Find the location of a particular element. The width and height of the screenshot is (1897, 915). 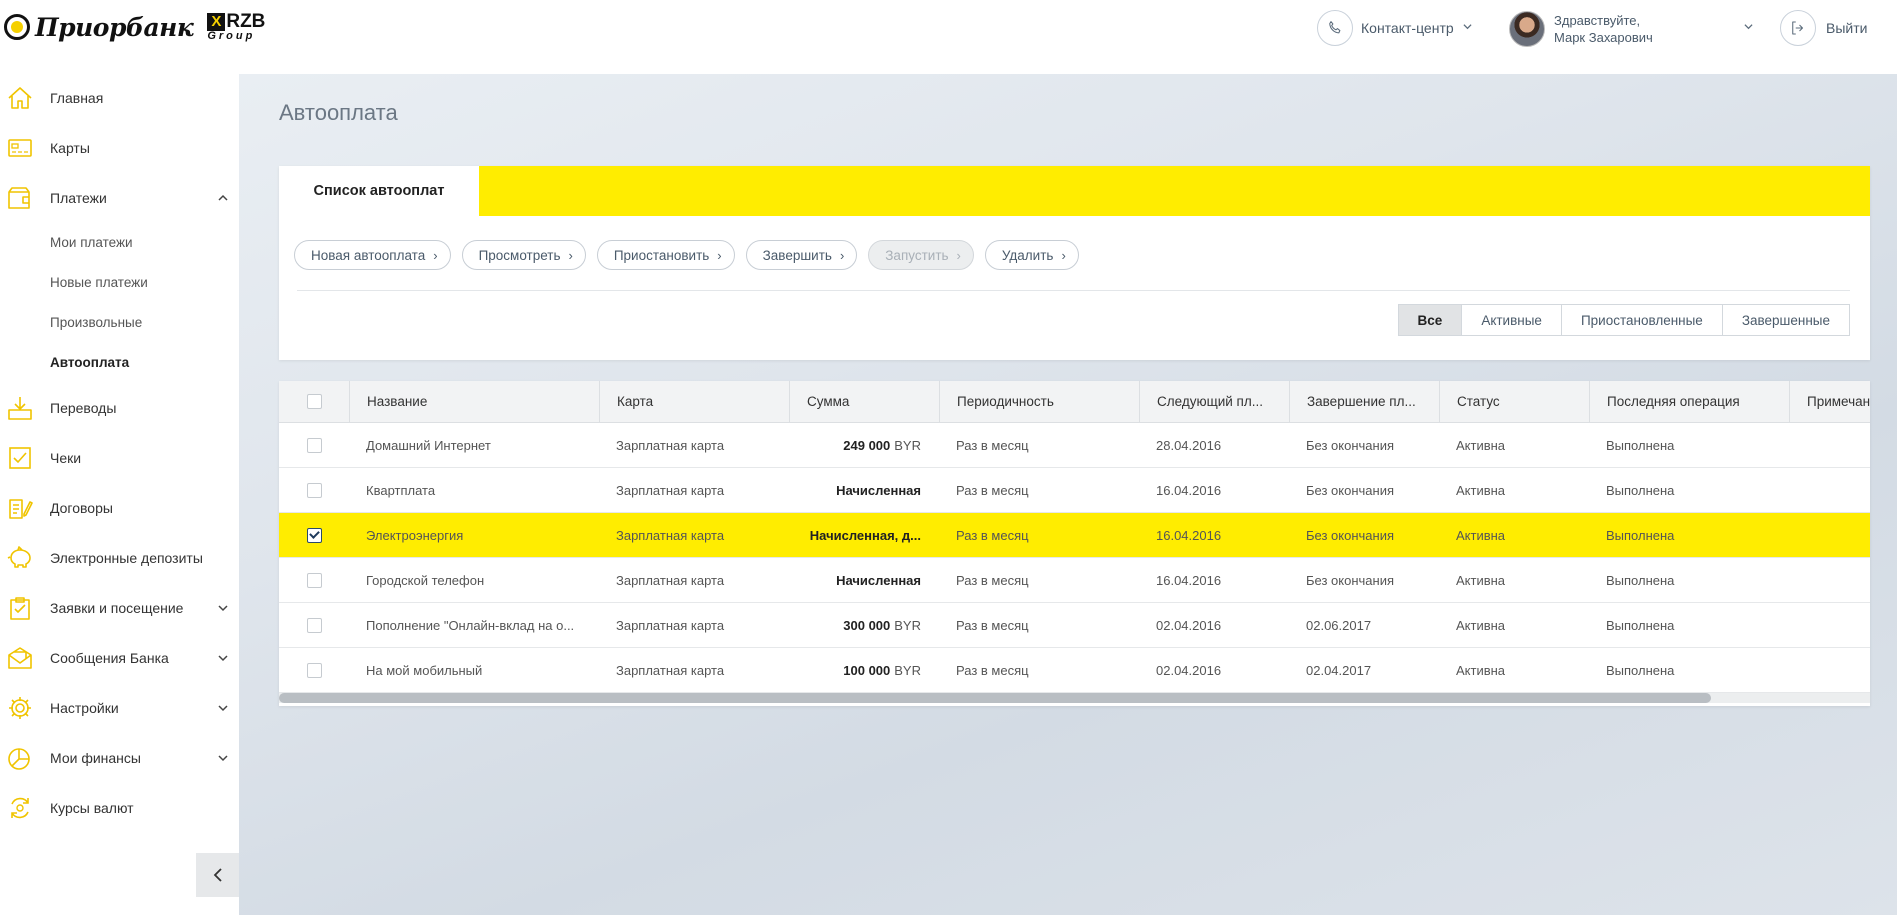

column-header-note: Примечание is located at coordinates (1829, 401).